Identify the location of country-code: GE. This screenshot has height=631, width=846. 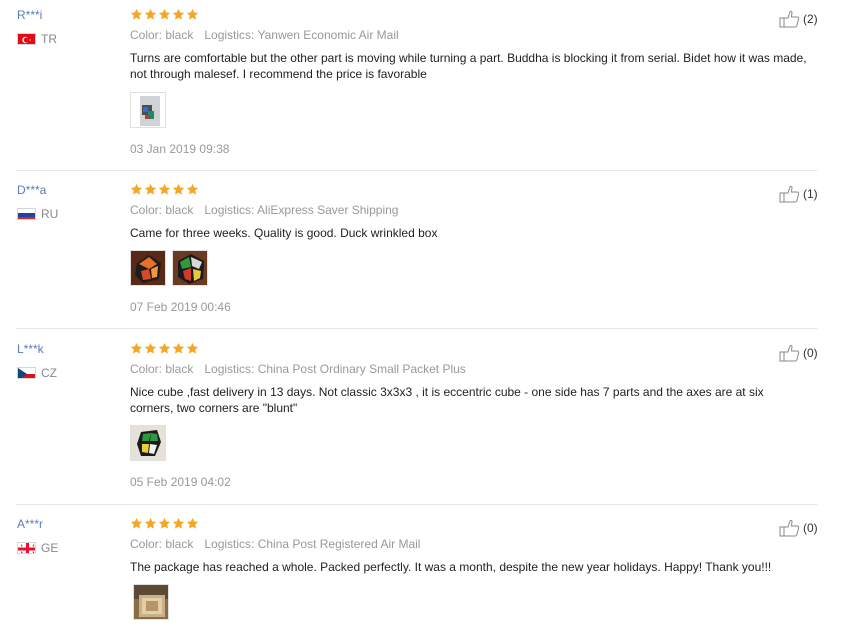
(50, 548).